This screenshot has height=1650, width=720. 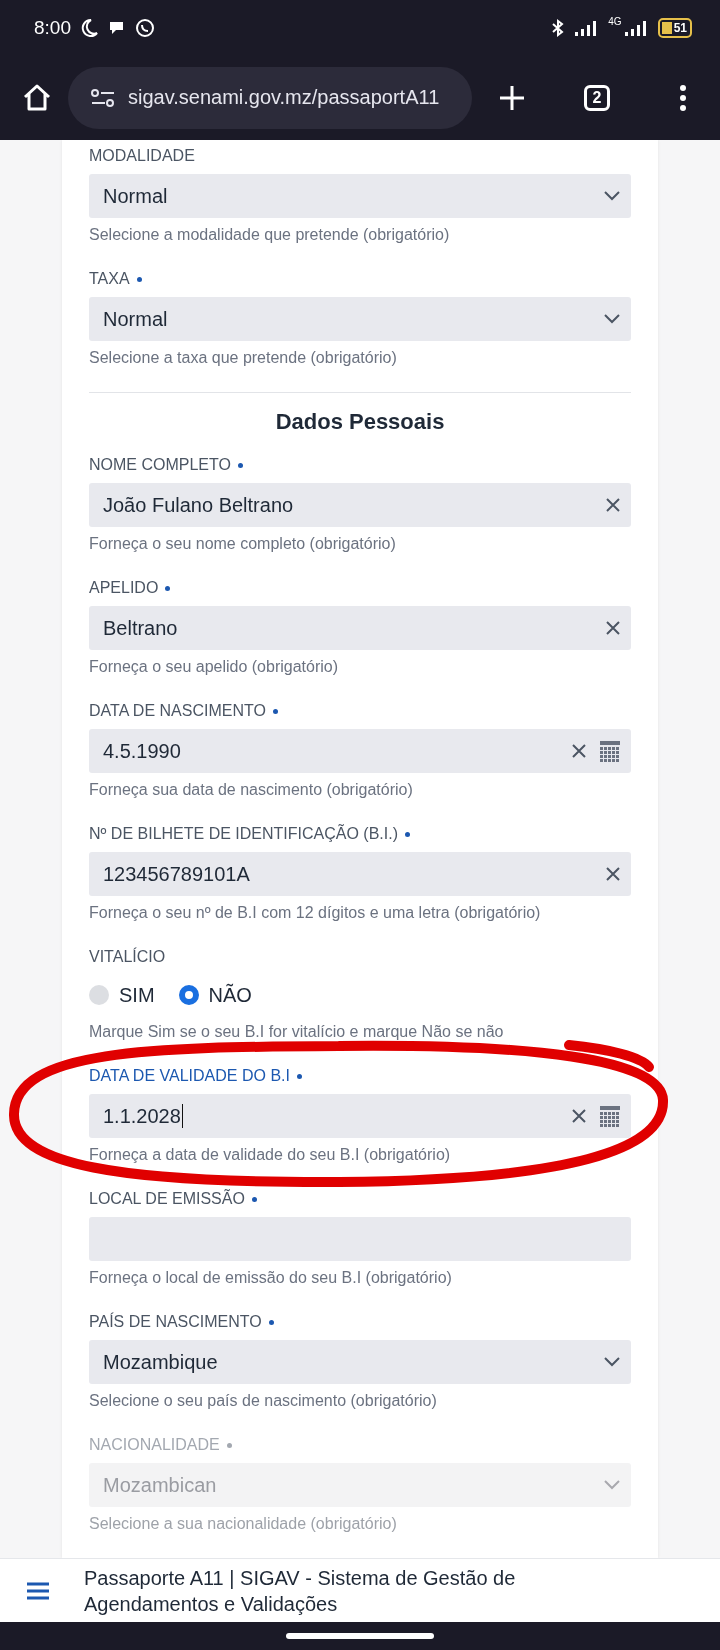 What do you see at coordinates (177, 711) in the screenshot?
I see `field-label: DATA DE NASCIMENTO` at bounding box center [177, 711].